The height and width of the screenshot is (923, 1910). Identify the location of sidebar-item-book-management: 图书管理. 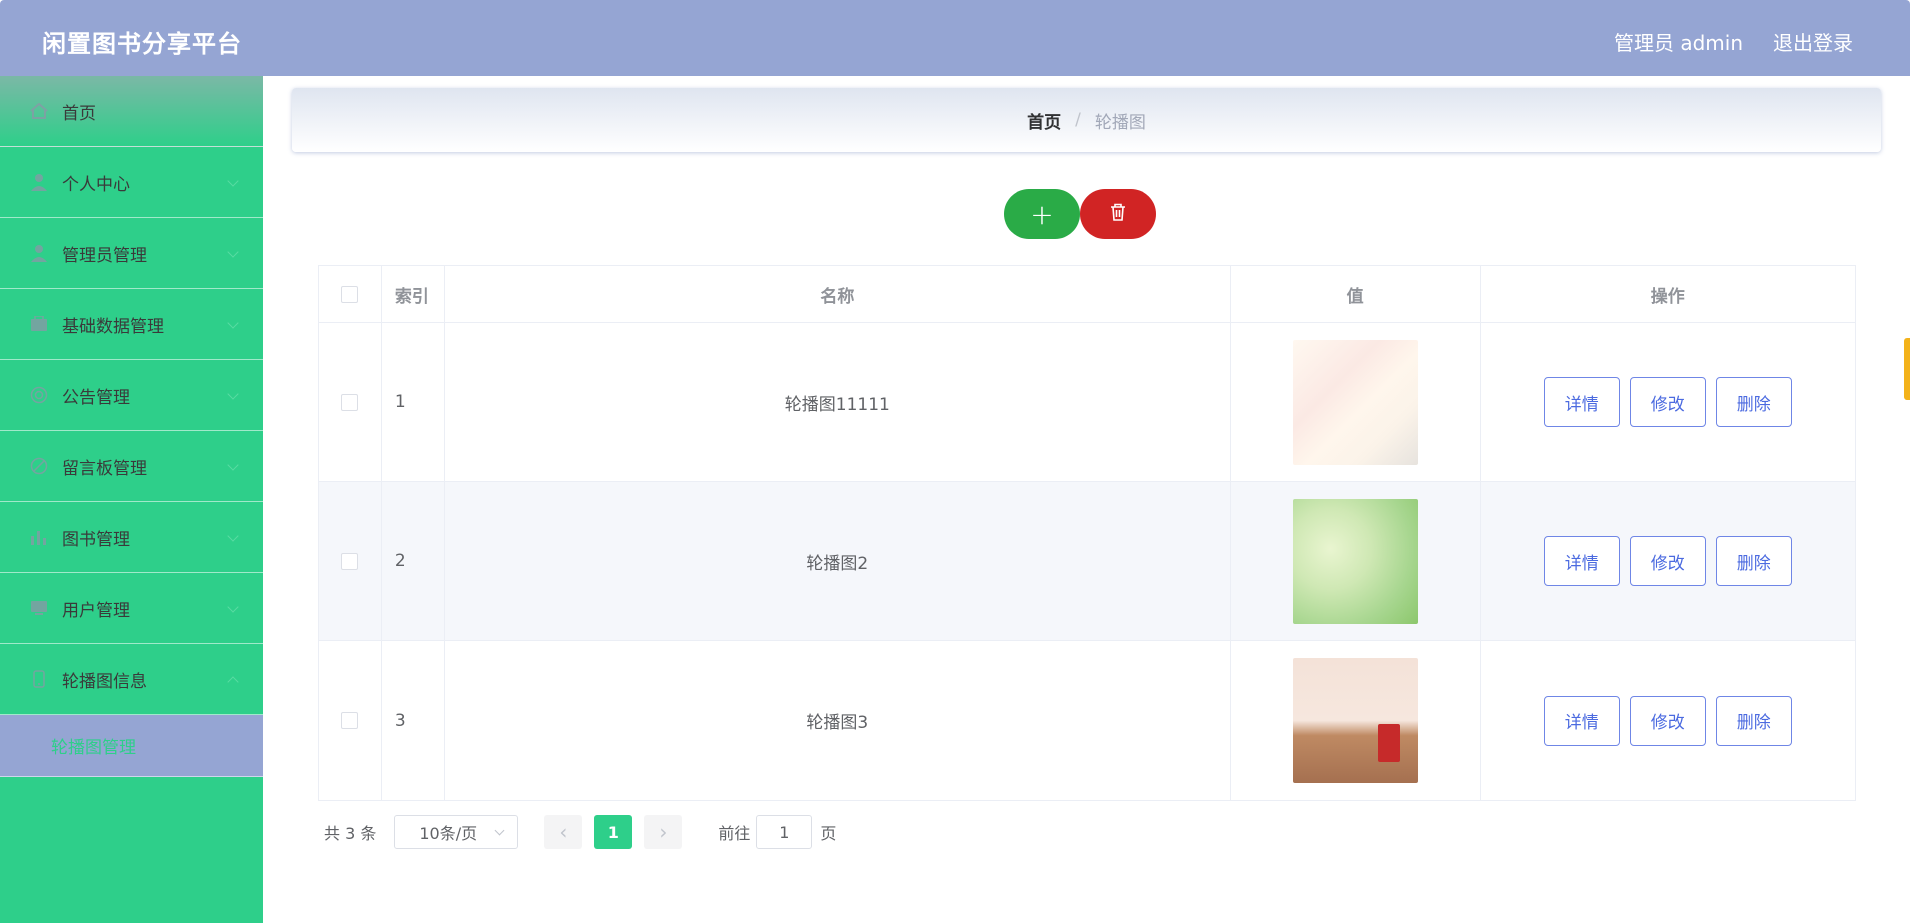
(131, 537).